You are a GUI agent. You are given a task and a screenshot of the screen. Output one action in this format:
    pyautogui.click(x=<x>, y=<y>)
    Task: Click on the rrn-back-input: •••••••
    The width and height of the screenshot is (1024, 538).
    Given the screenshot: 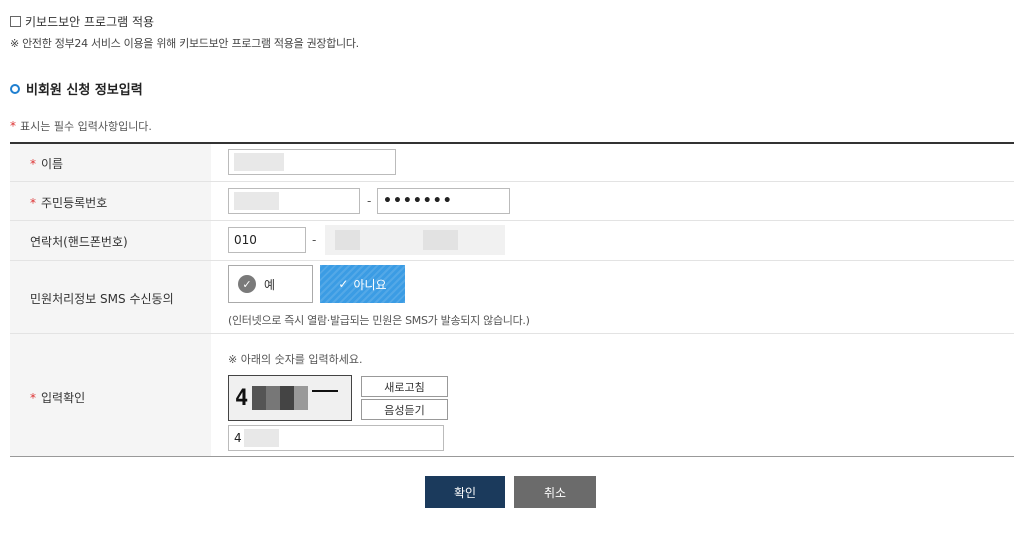 What is the action you would take?
    pyautogui.click(x=443, y=201)
    